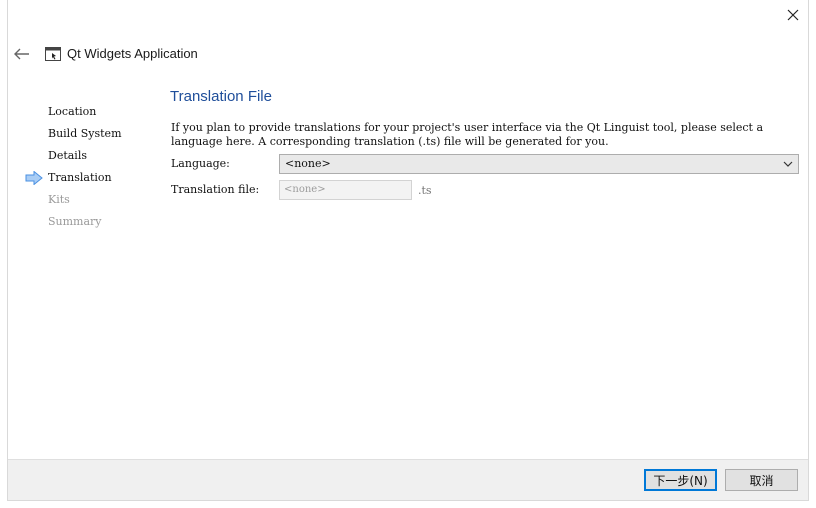 This screenshot has width=816, height=508. I want to click on close-icon, so click(793, 15).